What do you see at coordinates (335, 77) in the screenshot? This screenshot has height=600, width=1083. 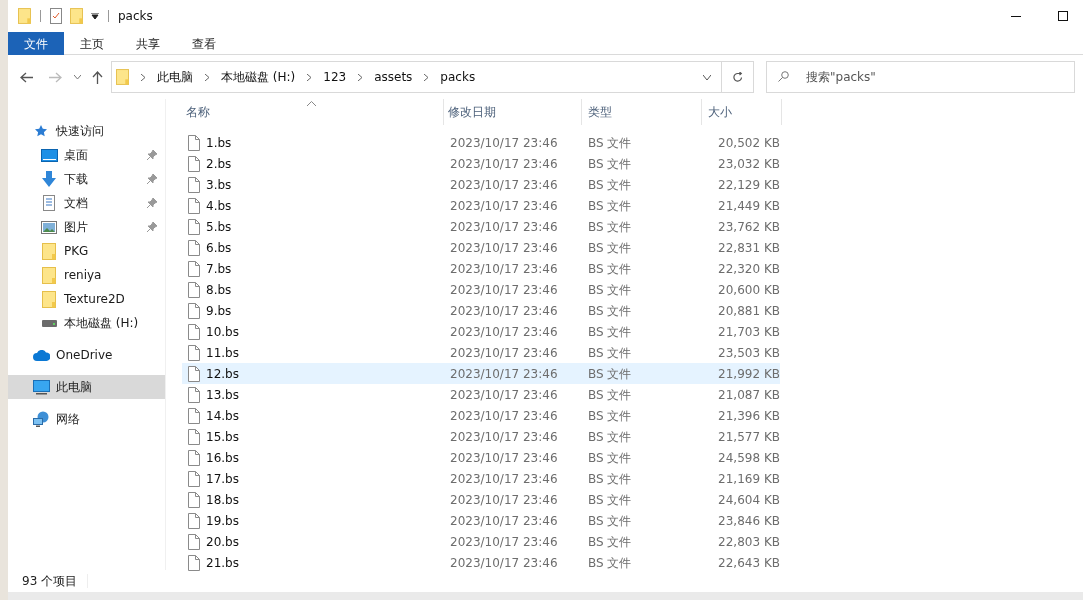 I see `breadcrumb: 123` at bounding box center [335, 77].